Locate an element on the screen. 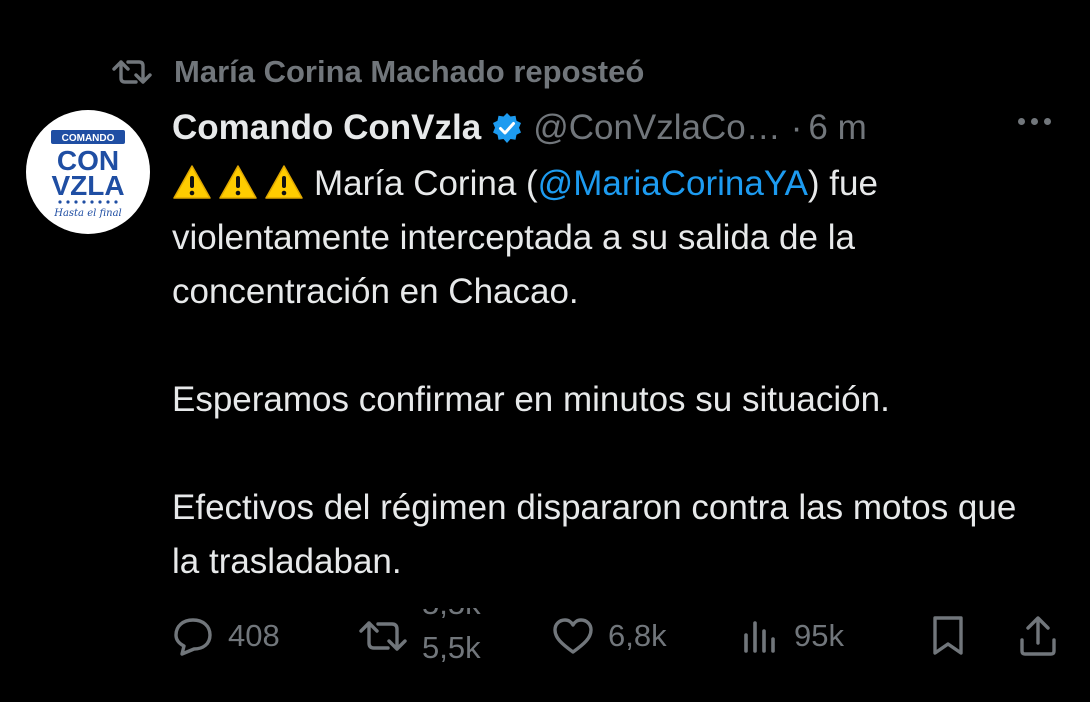 This screenshot has height=702, width=1090. bookmark-icon is located at coordinates (948, 635).